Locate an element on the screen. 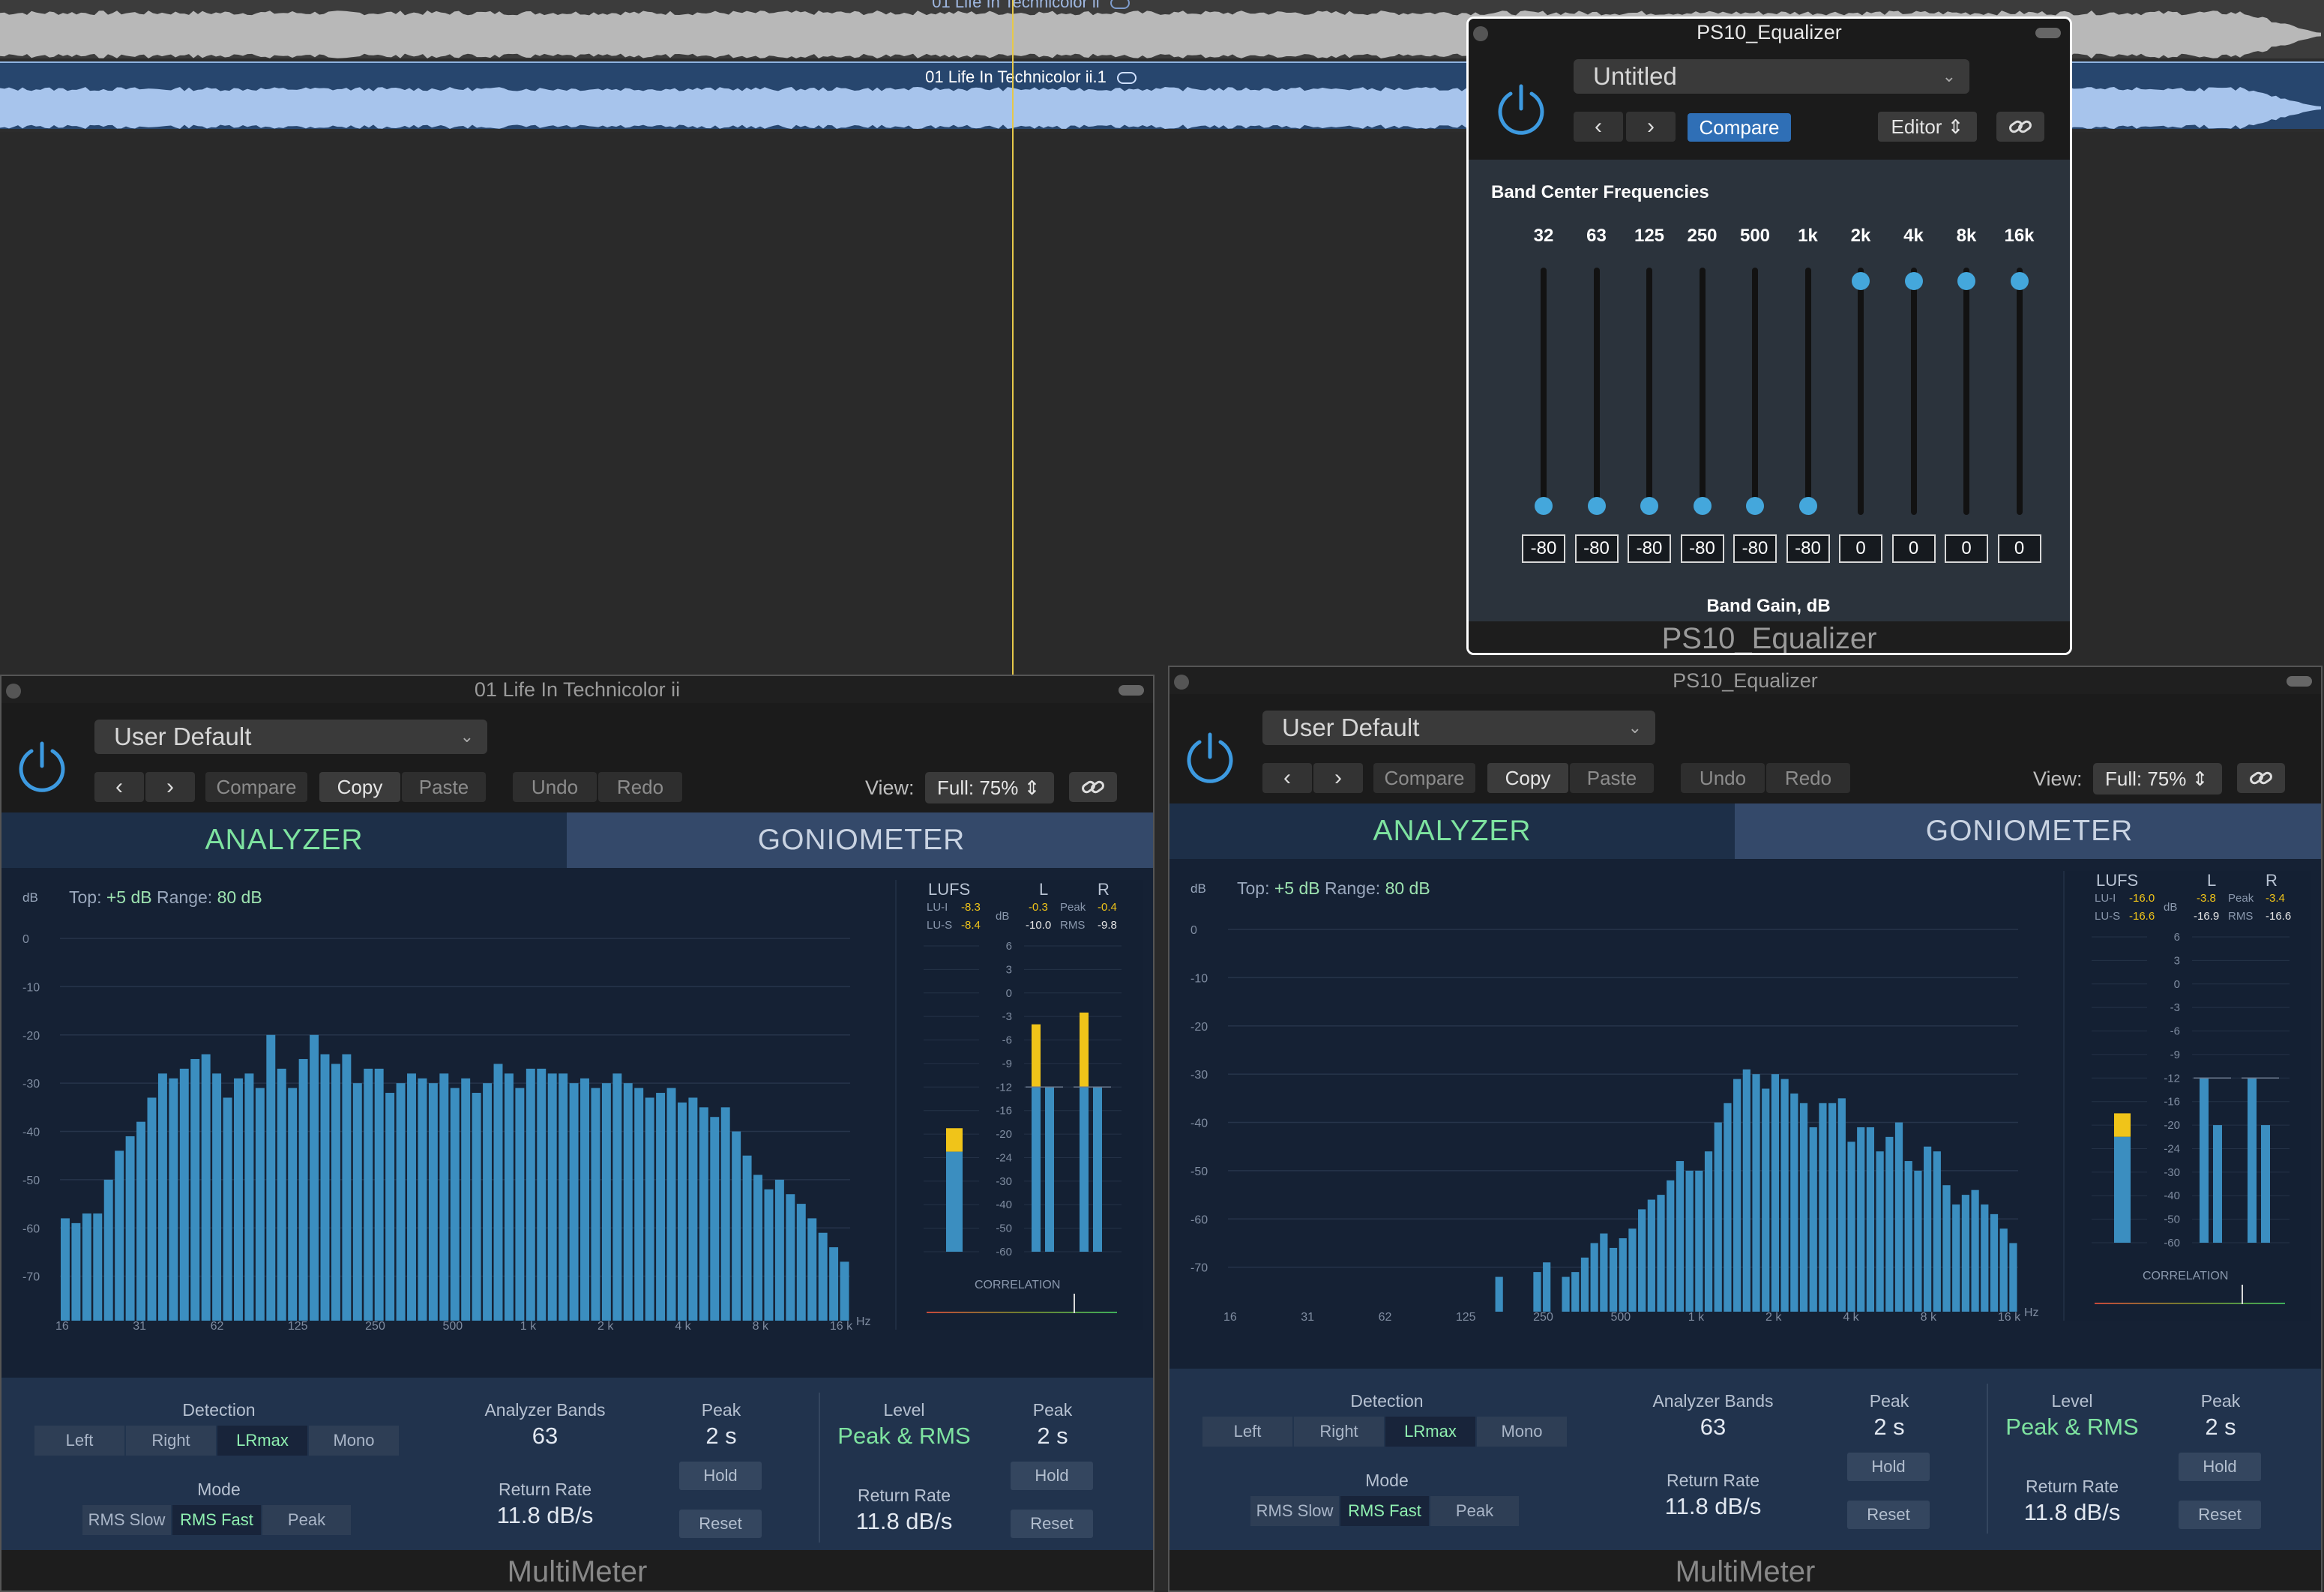  playhead is located at coordinates (1013, 338).